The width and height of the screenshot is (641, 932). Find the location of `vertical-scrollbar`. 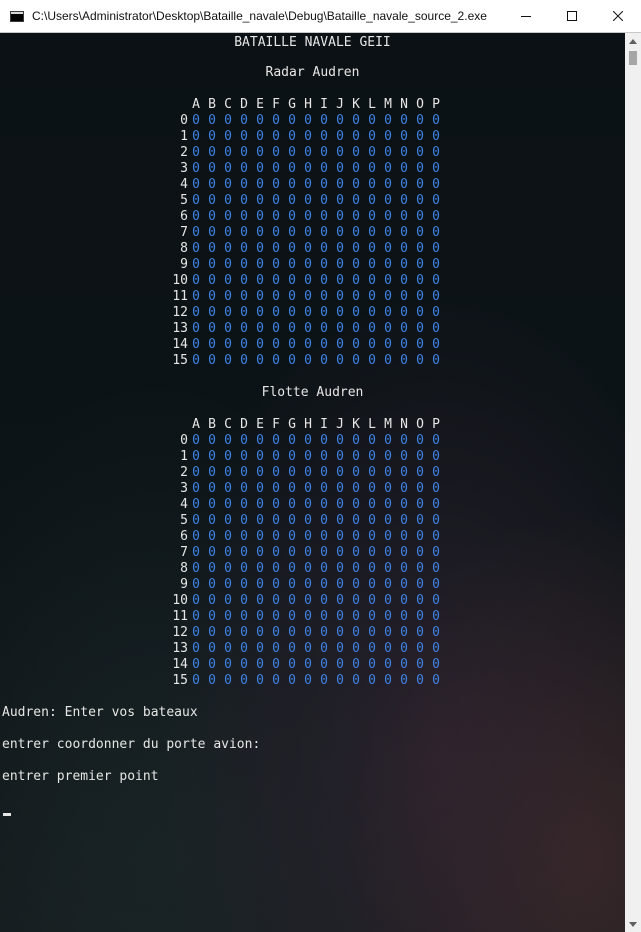

vertical-scrollbar is located at coordinates (633, 482).